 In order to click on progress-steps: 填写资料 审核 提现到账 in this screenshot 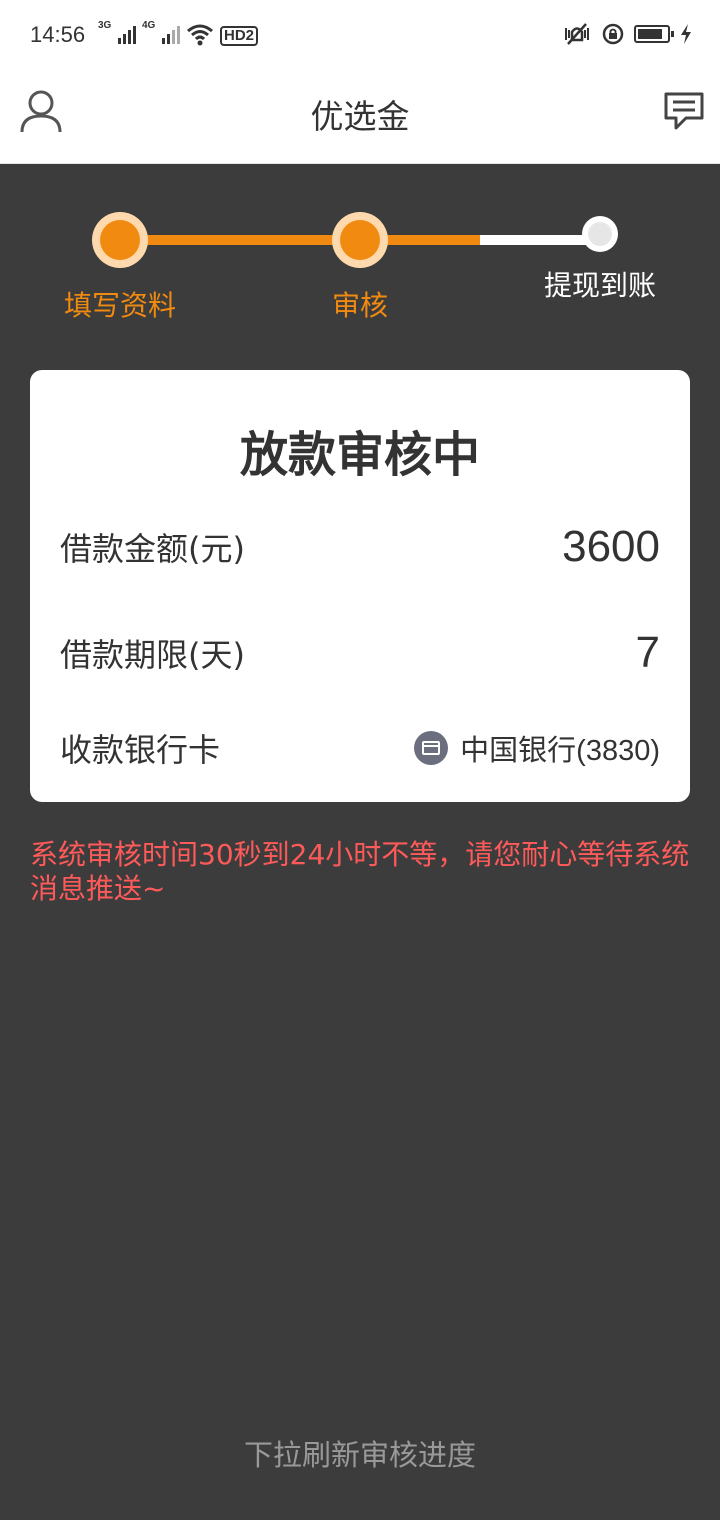, I will do `click(360, 254)`.